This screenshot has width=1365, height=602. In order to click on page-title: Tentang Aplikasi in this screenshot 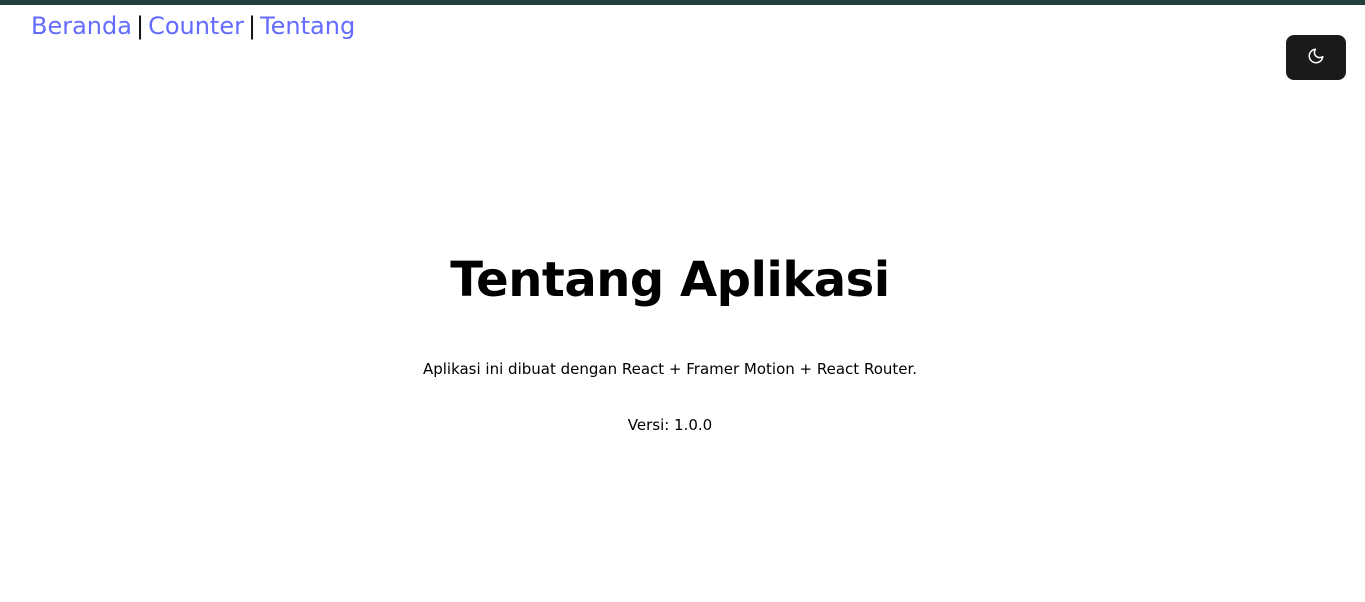, I will do `click(670, 280)`.